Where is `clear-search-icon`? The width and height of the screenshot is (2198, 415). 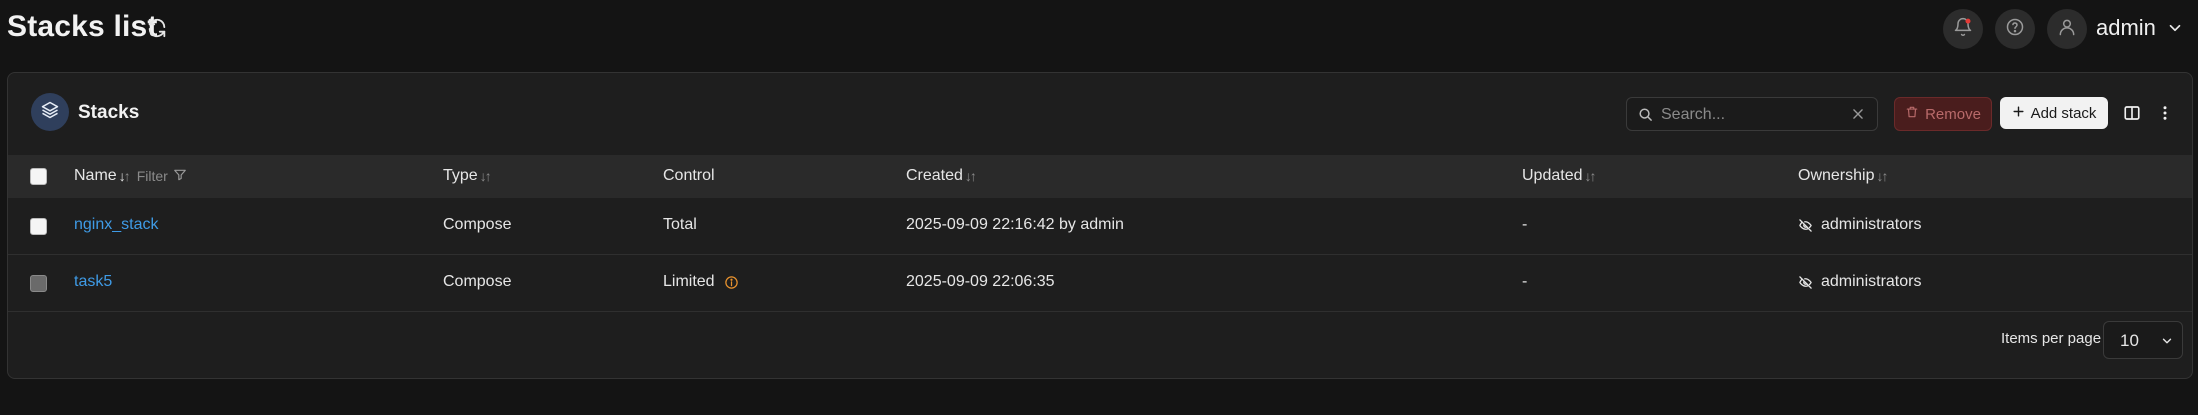 clear-search-icon is located at coordinates (1858, 116).